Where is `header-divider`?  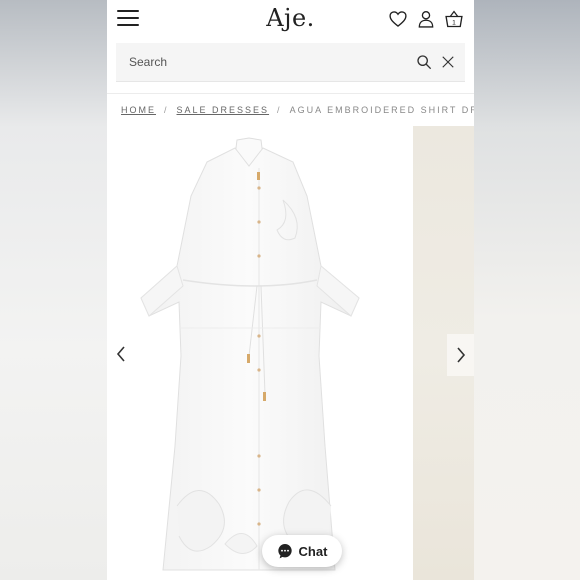 header-divider is located at coordinates (290, 93).